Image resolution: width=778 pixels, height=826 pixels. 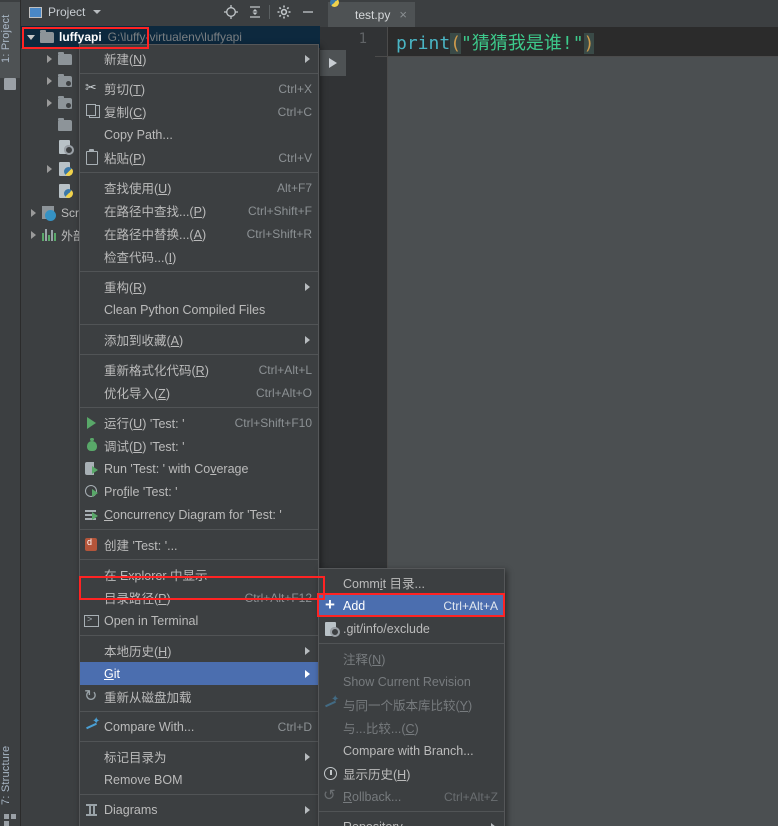 I want to click on menu-item-label: 优化导入(Z), so click(x=137, y=394).